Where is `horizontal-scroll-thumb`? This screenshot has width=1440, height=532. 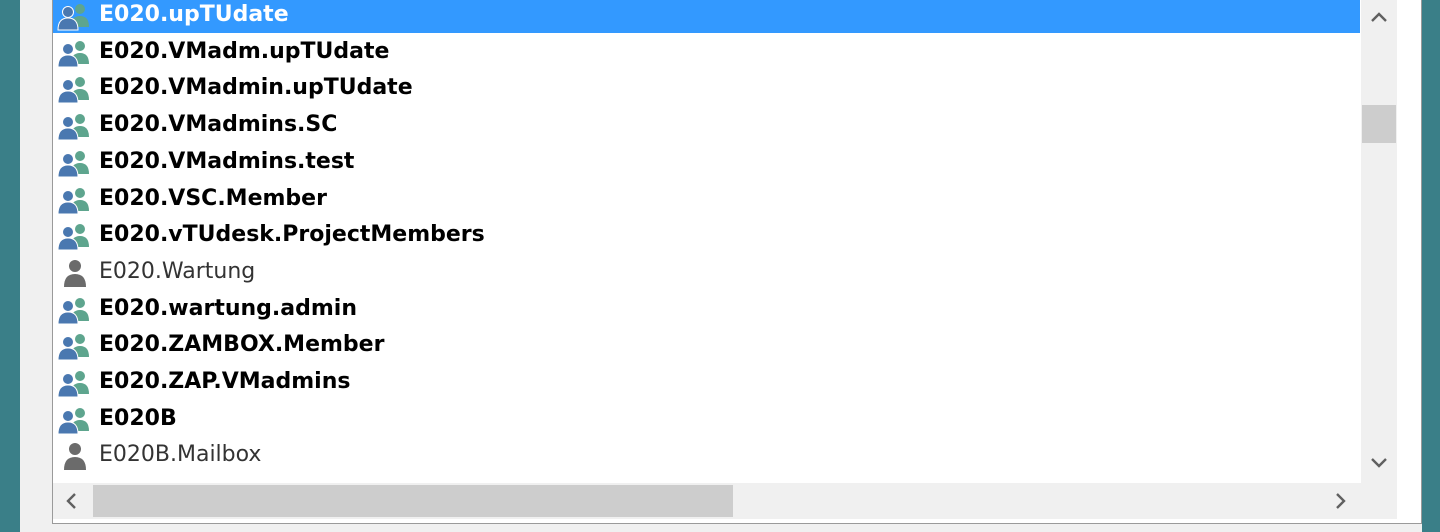
horizontal-scroll-thumb is located at coordinates (413, 501).